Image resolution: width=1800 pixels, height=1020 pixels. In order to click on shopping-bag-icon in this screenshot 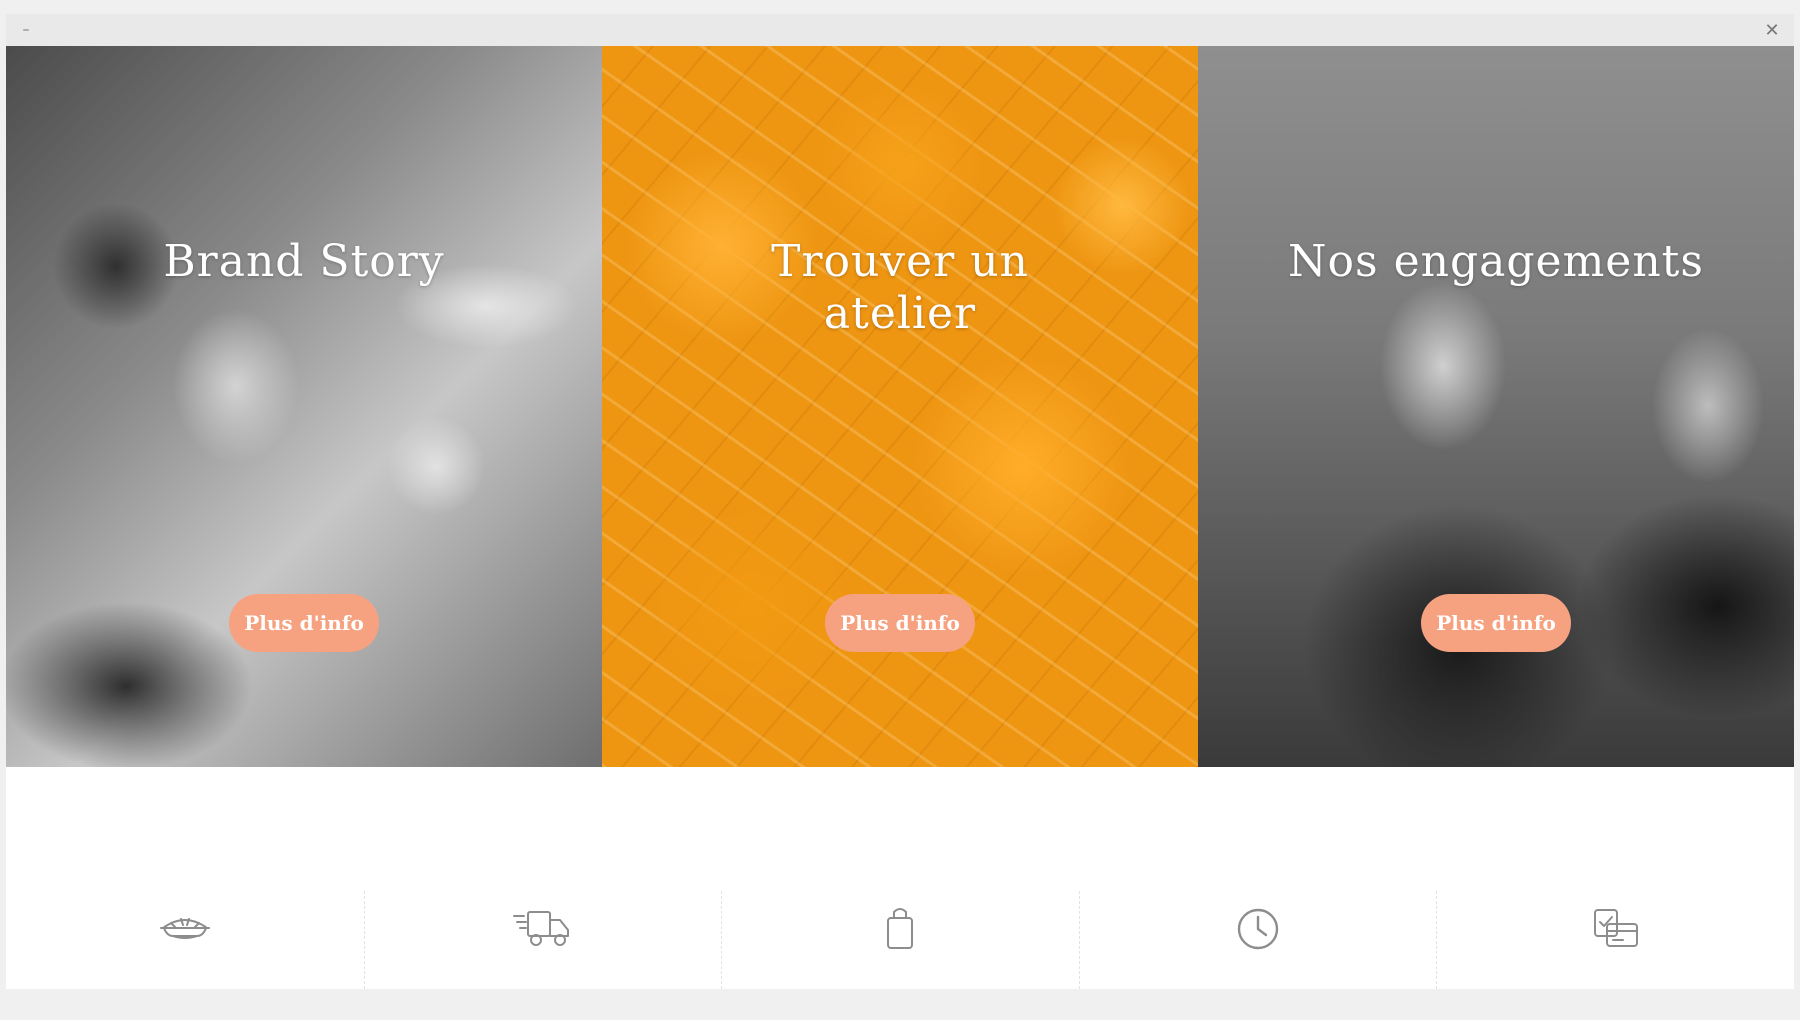, I will do `click(899, 928)`.